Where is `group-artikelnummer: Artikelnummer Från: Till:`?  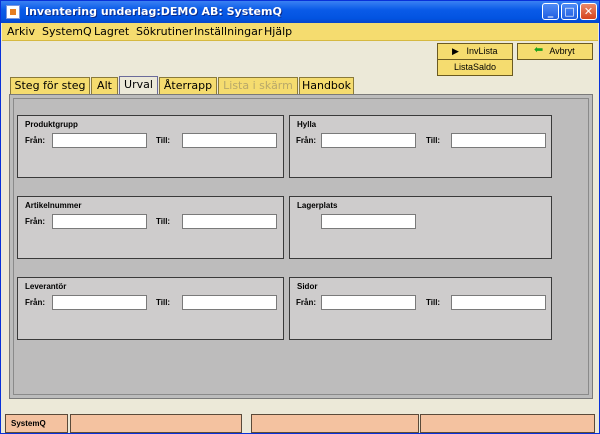
group-artikelnummer: Artikelnummer Från: Till: is located at coordinates (150, 227).